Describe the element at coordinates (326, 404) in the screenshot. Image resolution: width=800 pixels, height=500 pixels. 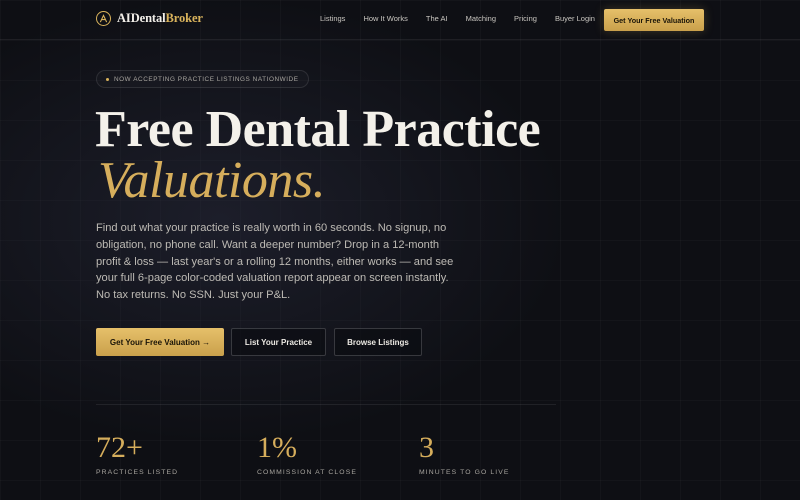
I see `section-divider` at that location.